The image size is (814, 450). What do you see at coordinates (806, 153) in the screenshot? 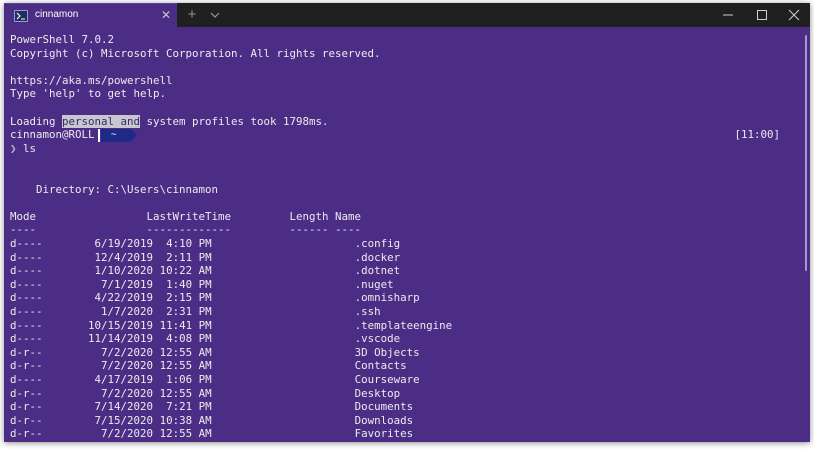
I see `scrollbar-thumb` at bounding box center [806, 153].